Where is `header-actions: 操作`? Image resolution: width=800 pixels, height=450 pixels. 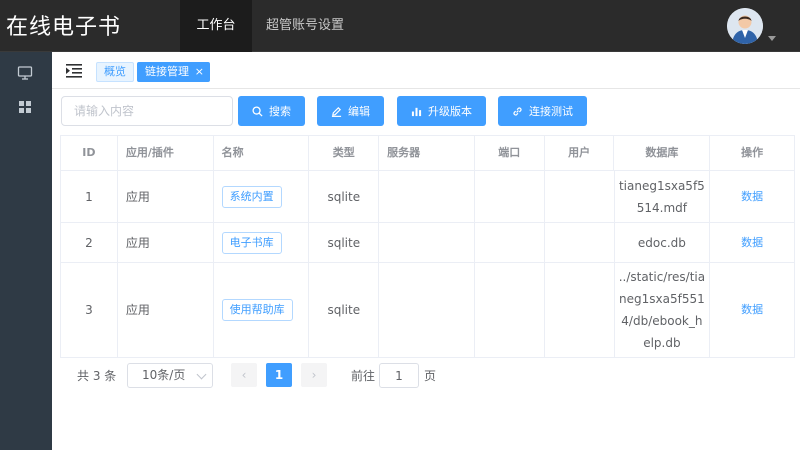
header-actions: 操作 is located at coordinates (752, 153).